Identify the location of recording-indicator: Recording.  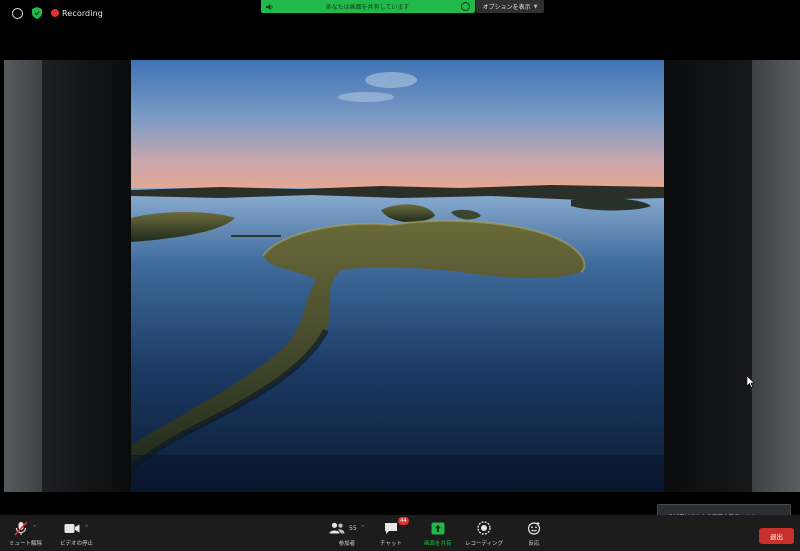
(77, 13).